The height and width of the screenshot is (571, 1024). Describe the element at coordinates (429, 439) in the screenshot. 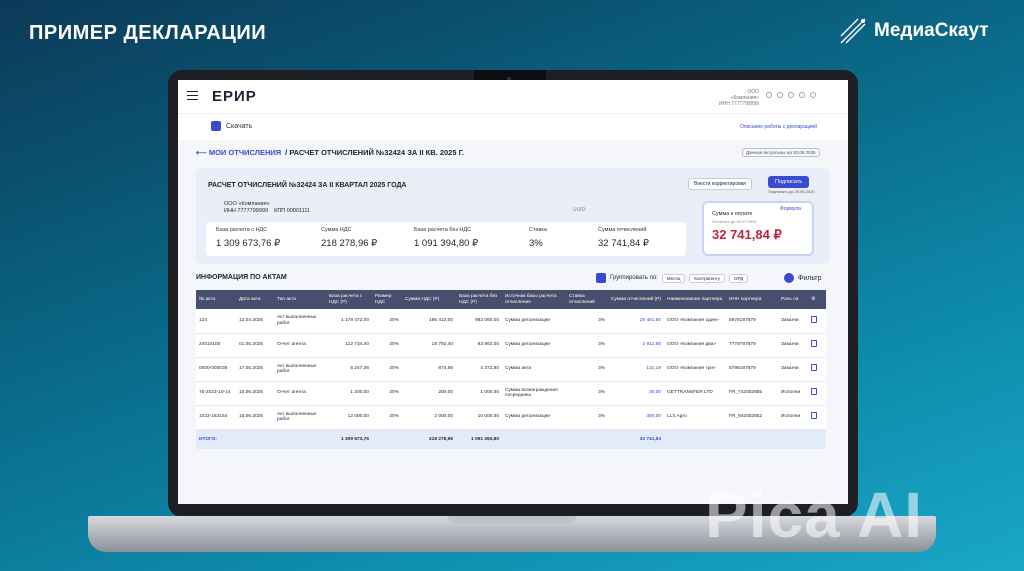

I see `total-vat: 218 278,96` at that location.